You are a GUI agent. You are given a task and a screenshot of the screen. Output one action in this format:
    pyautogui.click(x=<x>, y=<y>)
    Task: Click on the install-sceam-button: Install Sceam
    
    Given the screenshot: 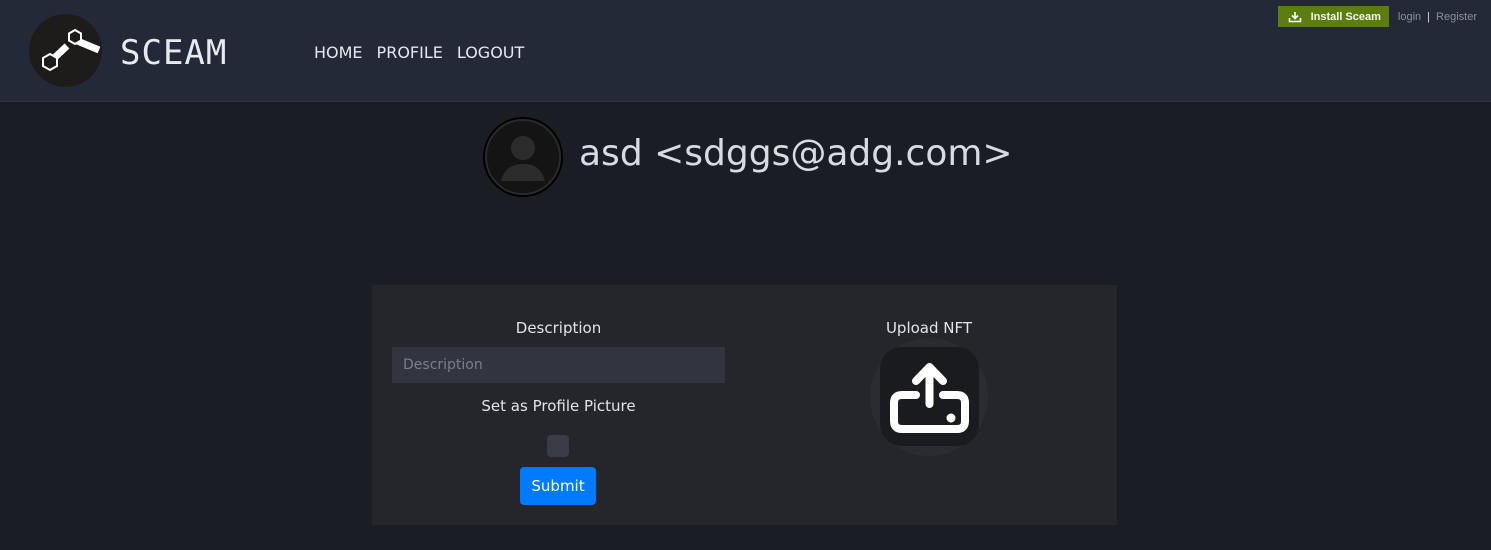 What is the action you would take?
    pyautogui.click(x=1333, y=16)
    